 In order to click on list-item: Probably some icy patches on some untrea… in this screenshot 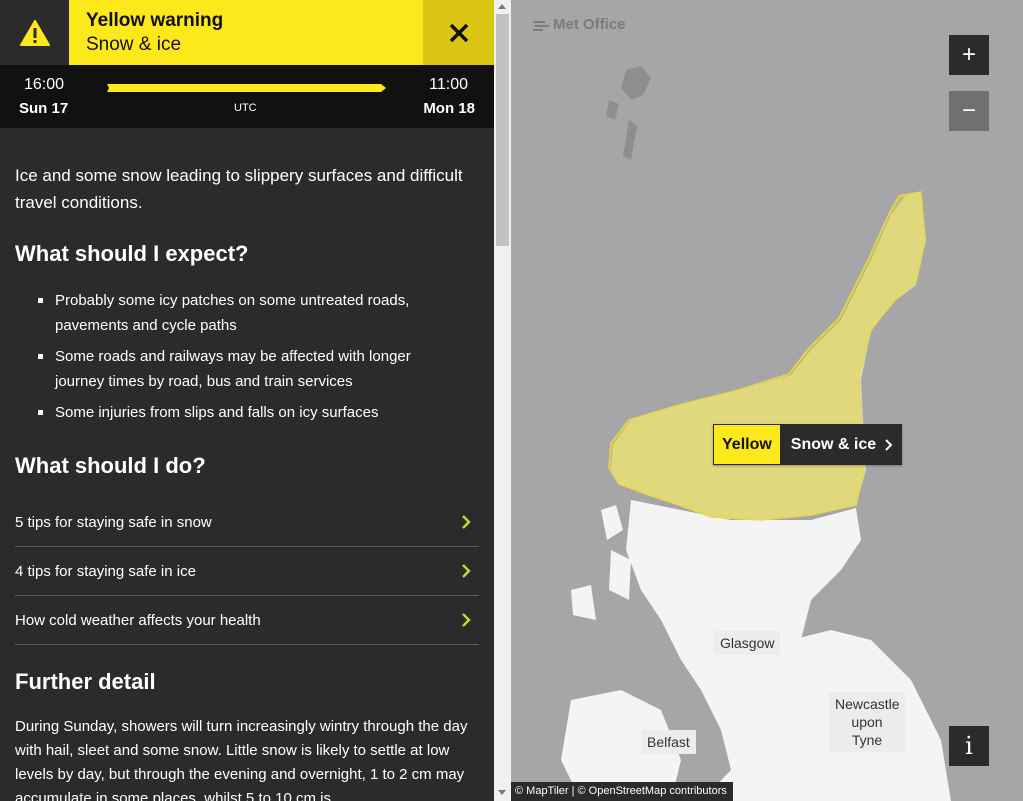, I will do `click(235, 313)`.